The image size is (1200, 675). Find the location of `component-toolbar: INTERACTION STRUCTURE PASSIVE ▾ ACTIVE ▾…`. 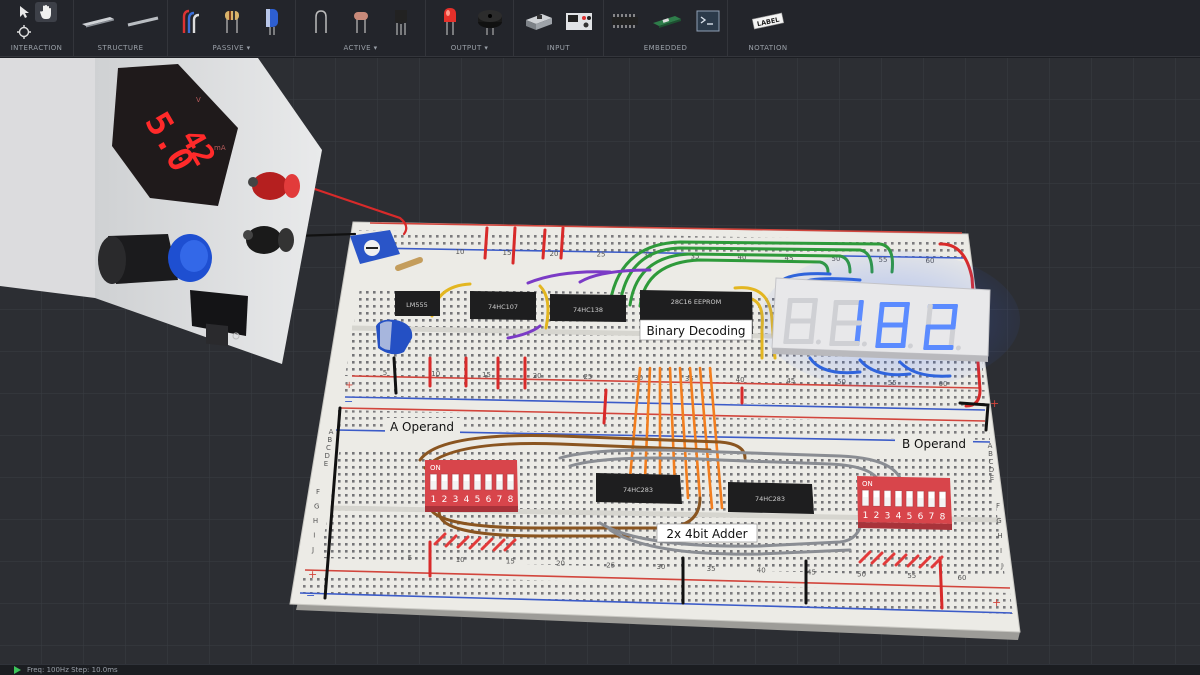

component-toolbar: INTERACTION STRUCTURE PASSIVE ▾ ACTIVE ▾… is located at coordinates (600, 28).